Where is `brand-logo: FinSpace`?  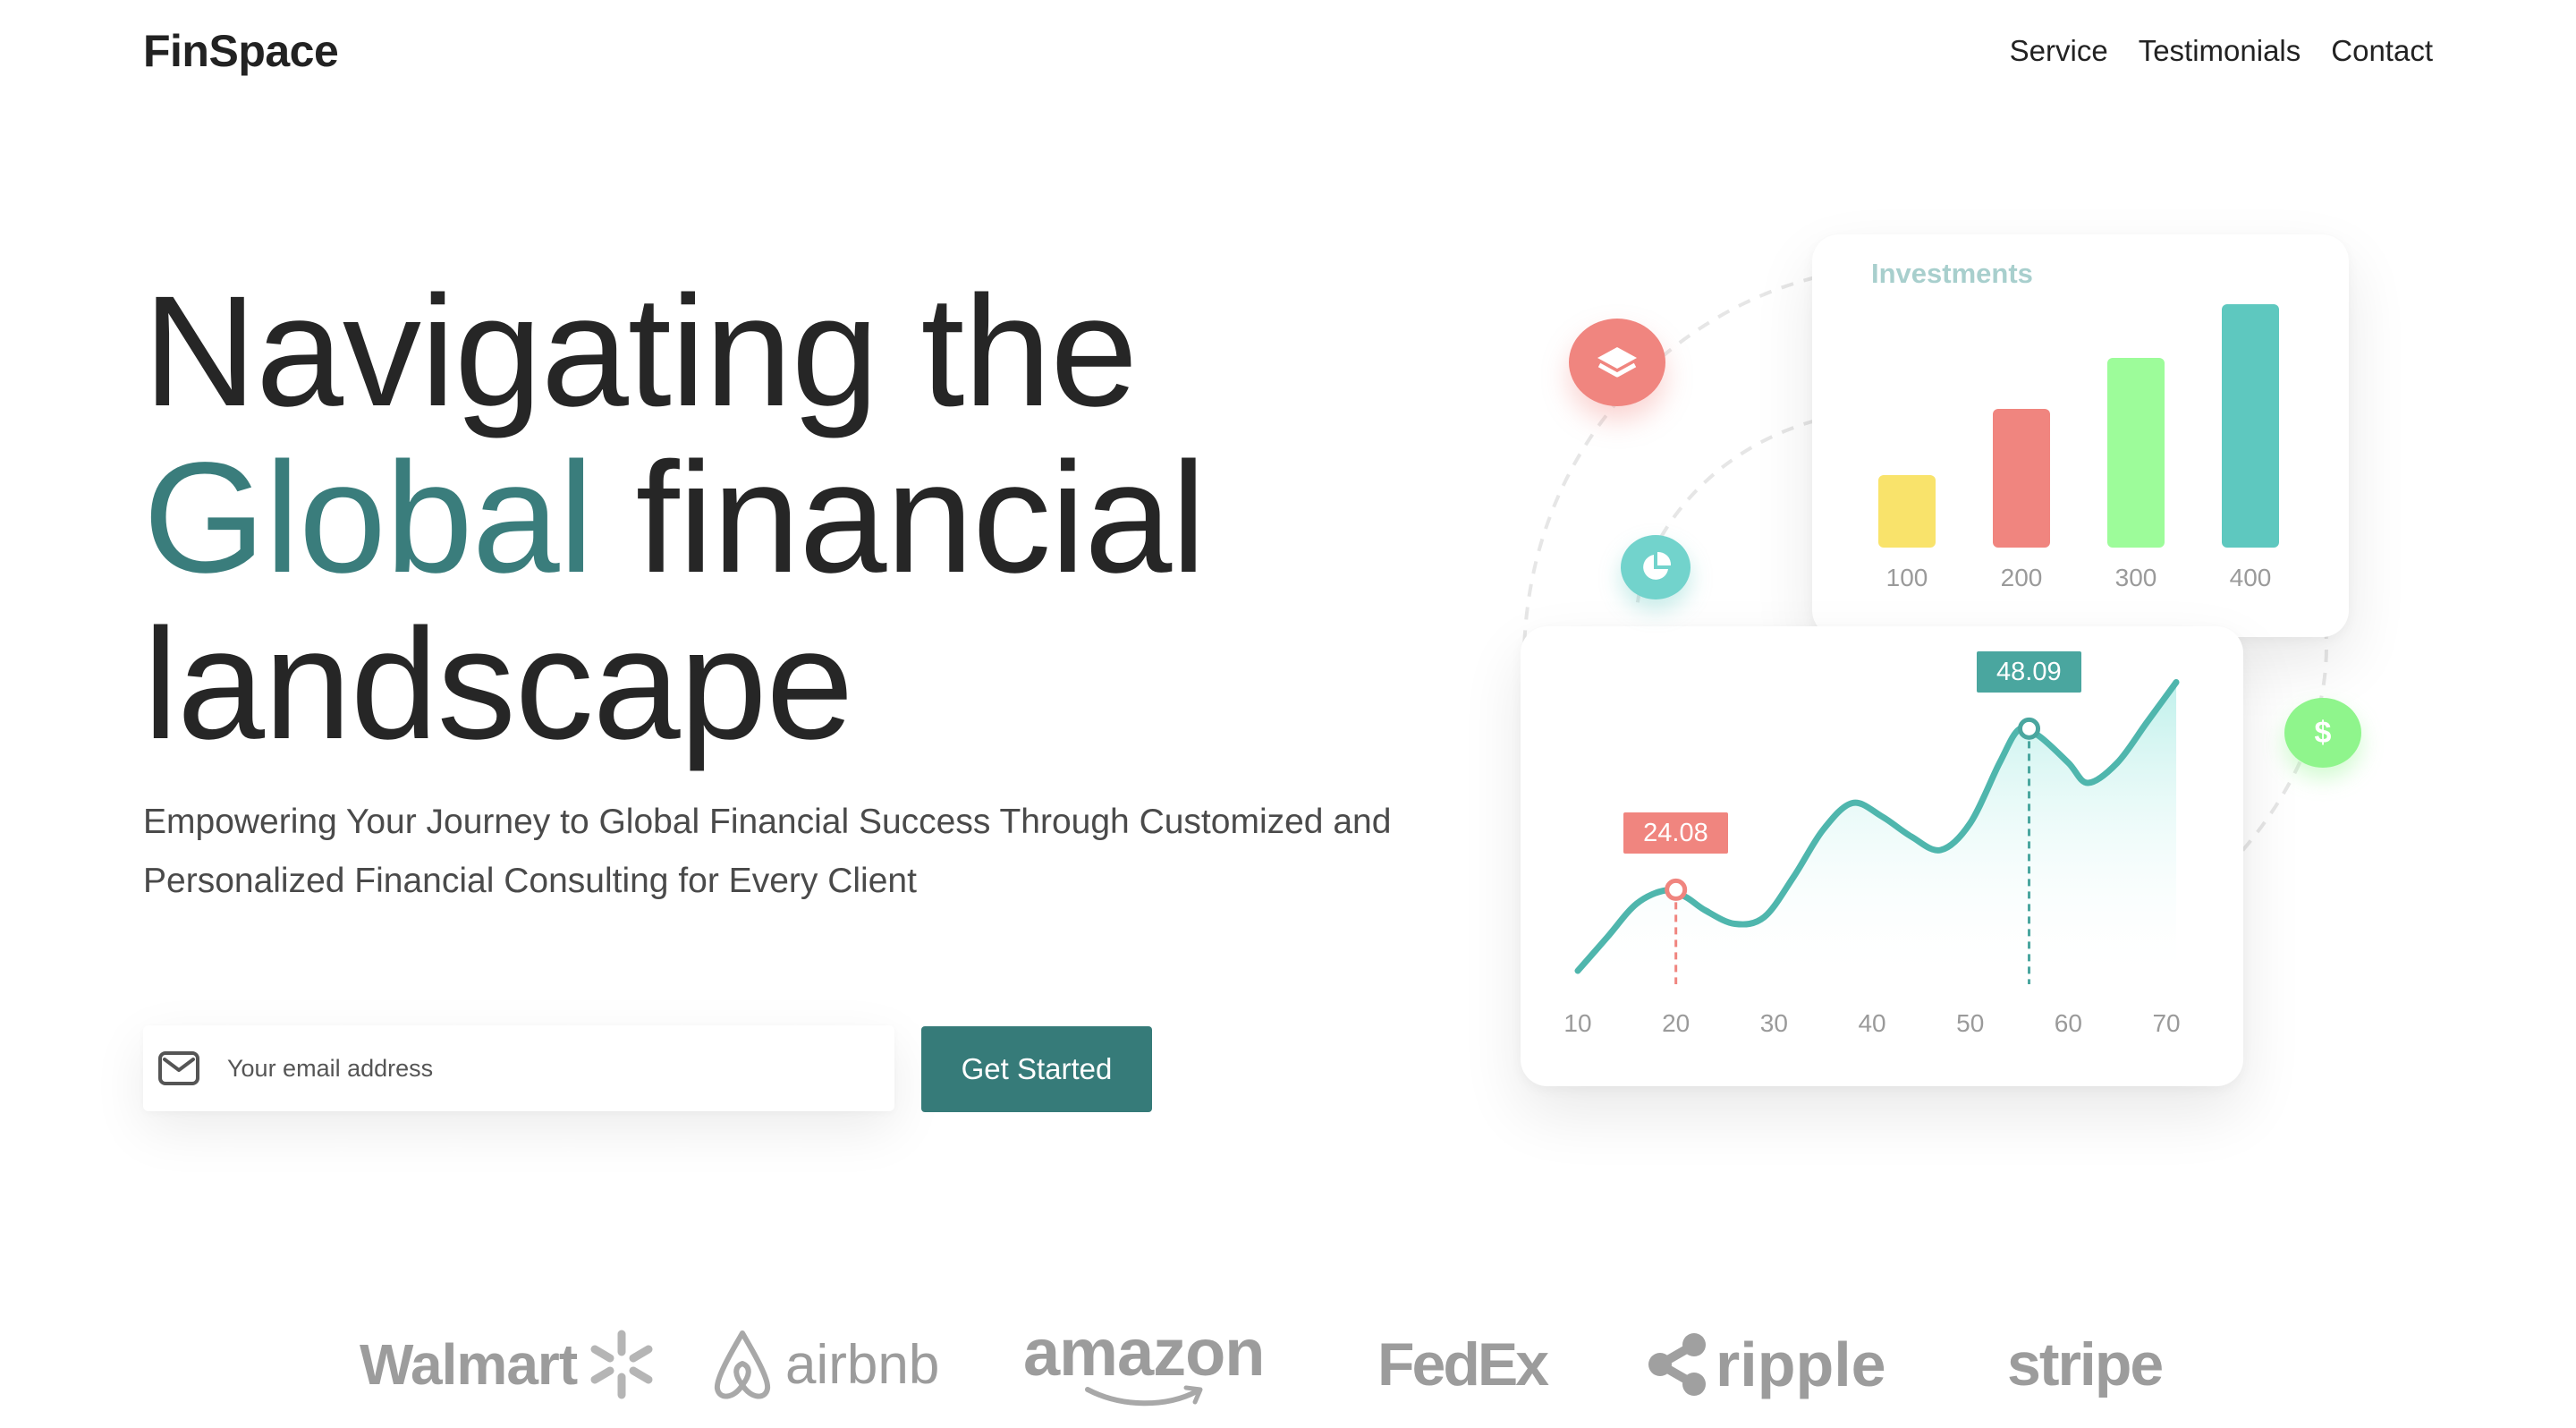
brand-logo: FinSpace is located at coordinates (241, 51).